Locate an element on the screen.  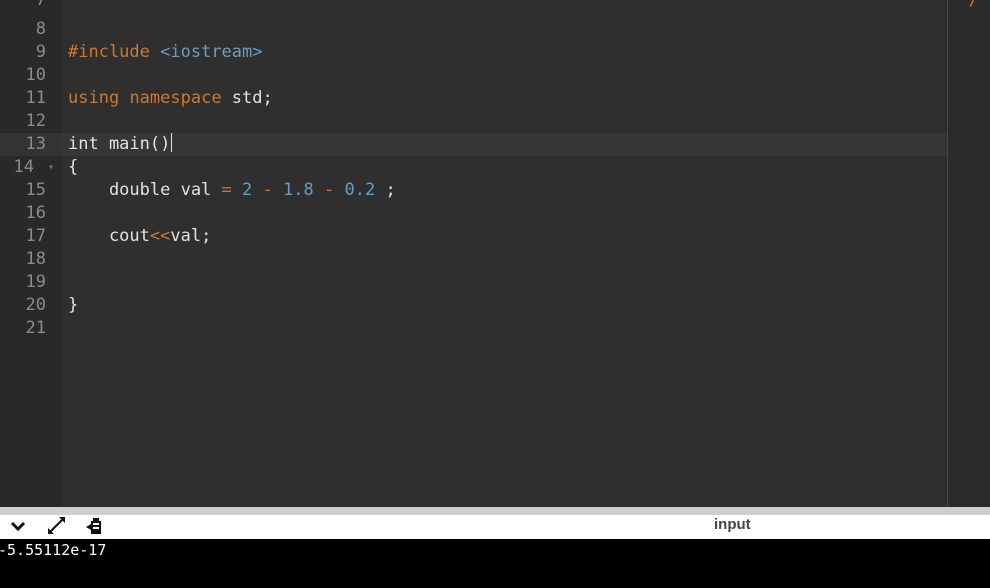
line-number: 18 is located at coordinates (35, 259).